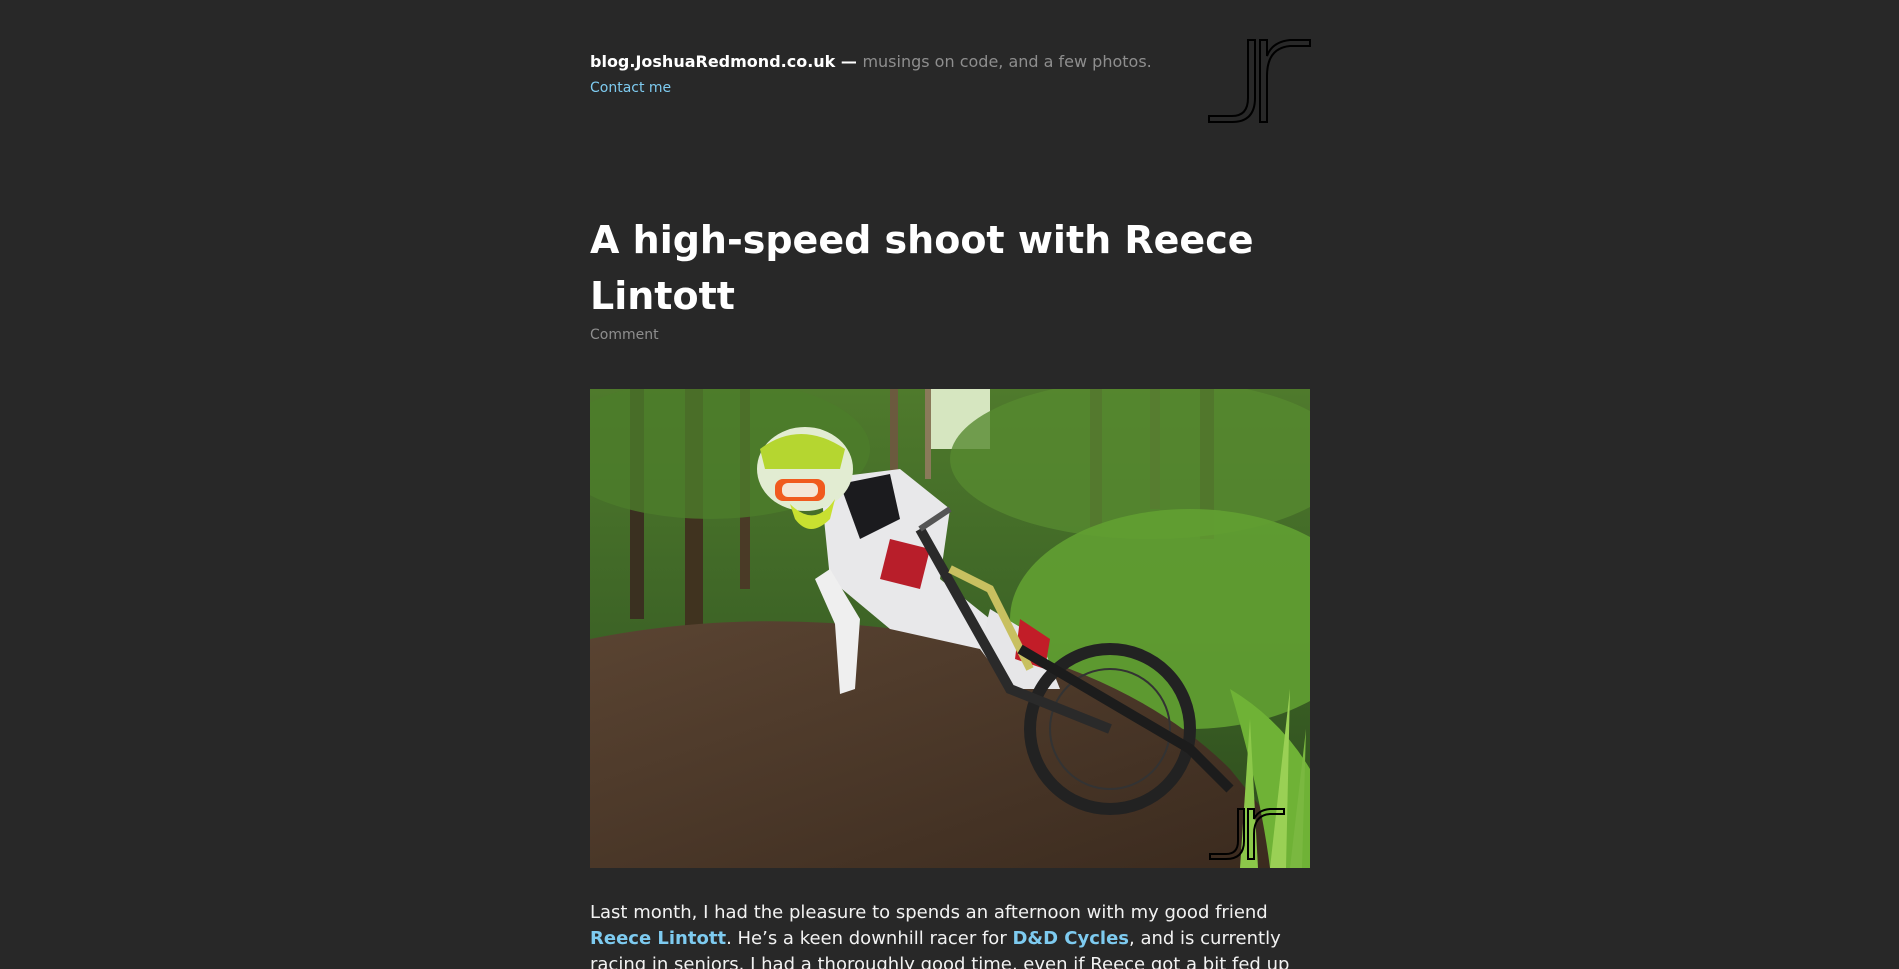 This screenshot has height=969, width=1899. Describe the element at coordinates (849, 61) in the screenshot. I see `title-dash: —` at that location.